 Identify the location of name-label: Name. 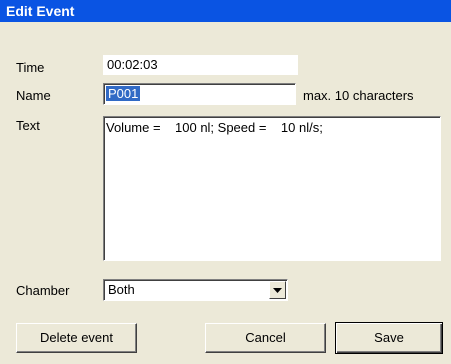
(33, 95).